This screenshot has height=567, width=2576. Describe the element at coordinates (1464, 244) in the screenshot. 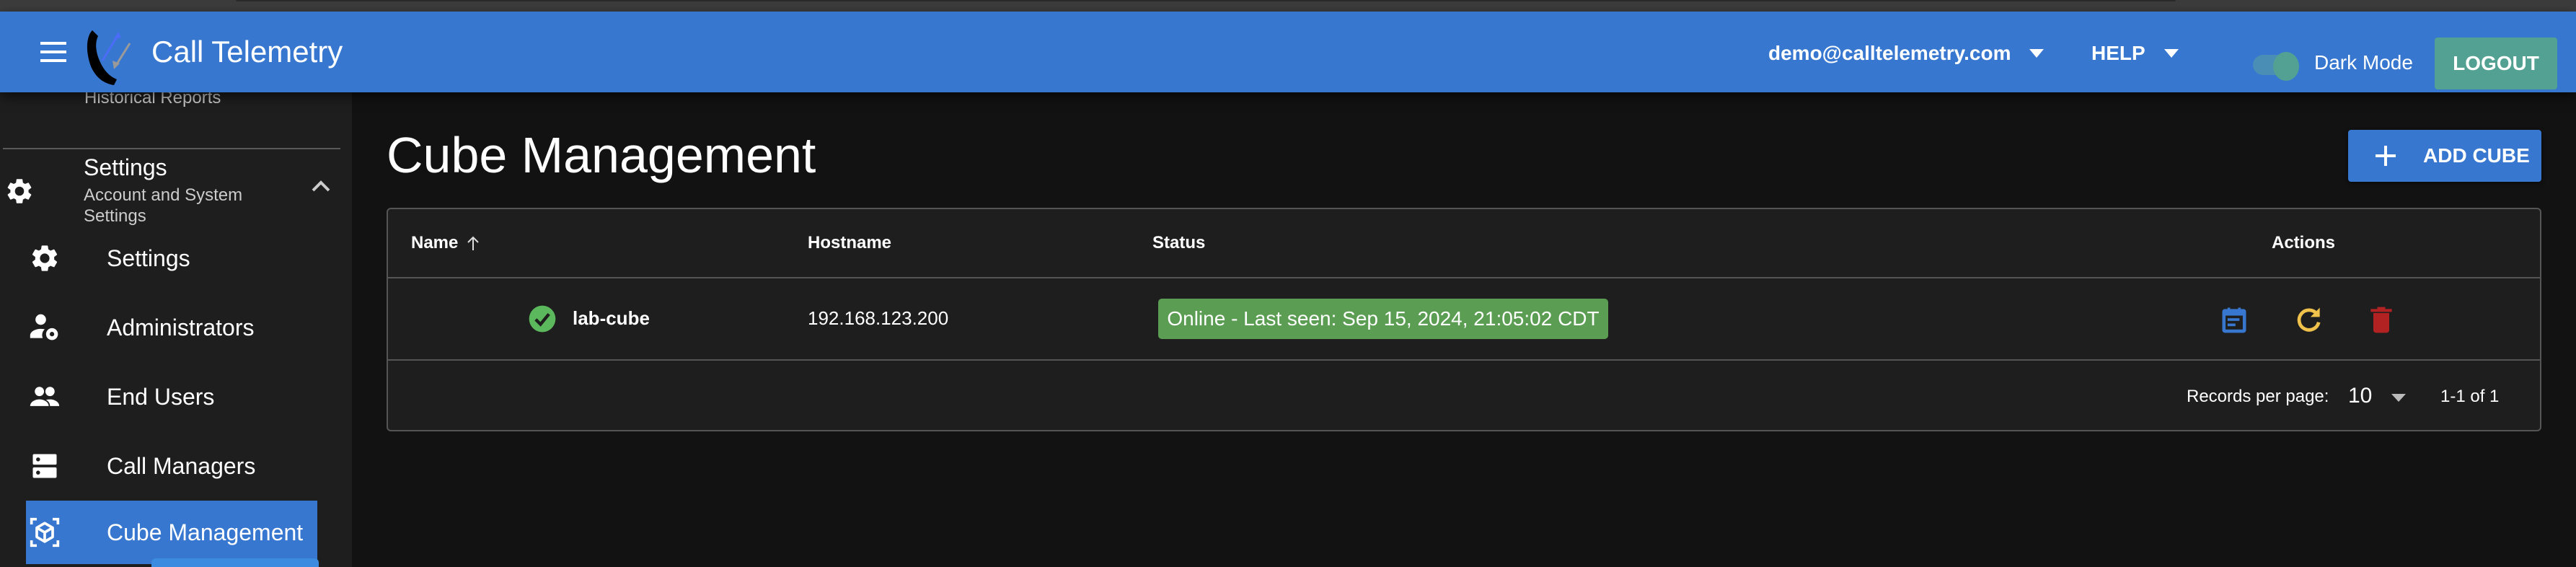

I see `table-header: Name Hostname Status Actions` at that location.